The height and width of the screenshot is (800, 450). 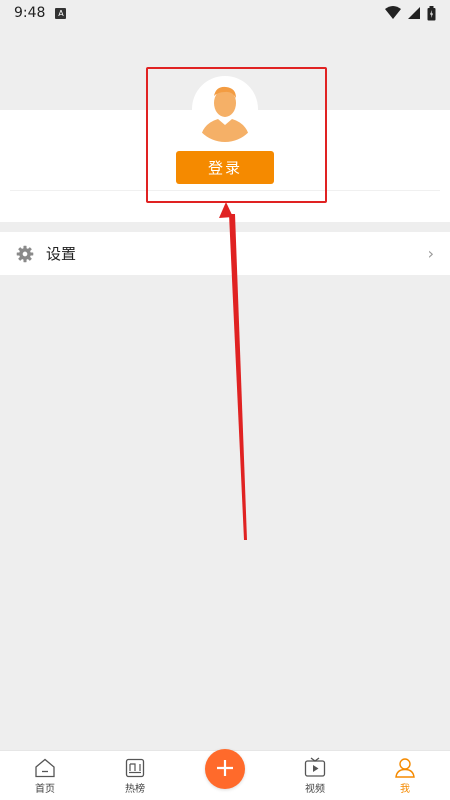 What do you see at coordinates (225, 253) in the screenshot?
I see `settings-row: 设置 ›` at bounding box center [225, 253].